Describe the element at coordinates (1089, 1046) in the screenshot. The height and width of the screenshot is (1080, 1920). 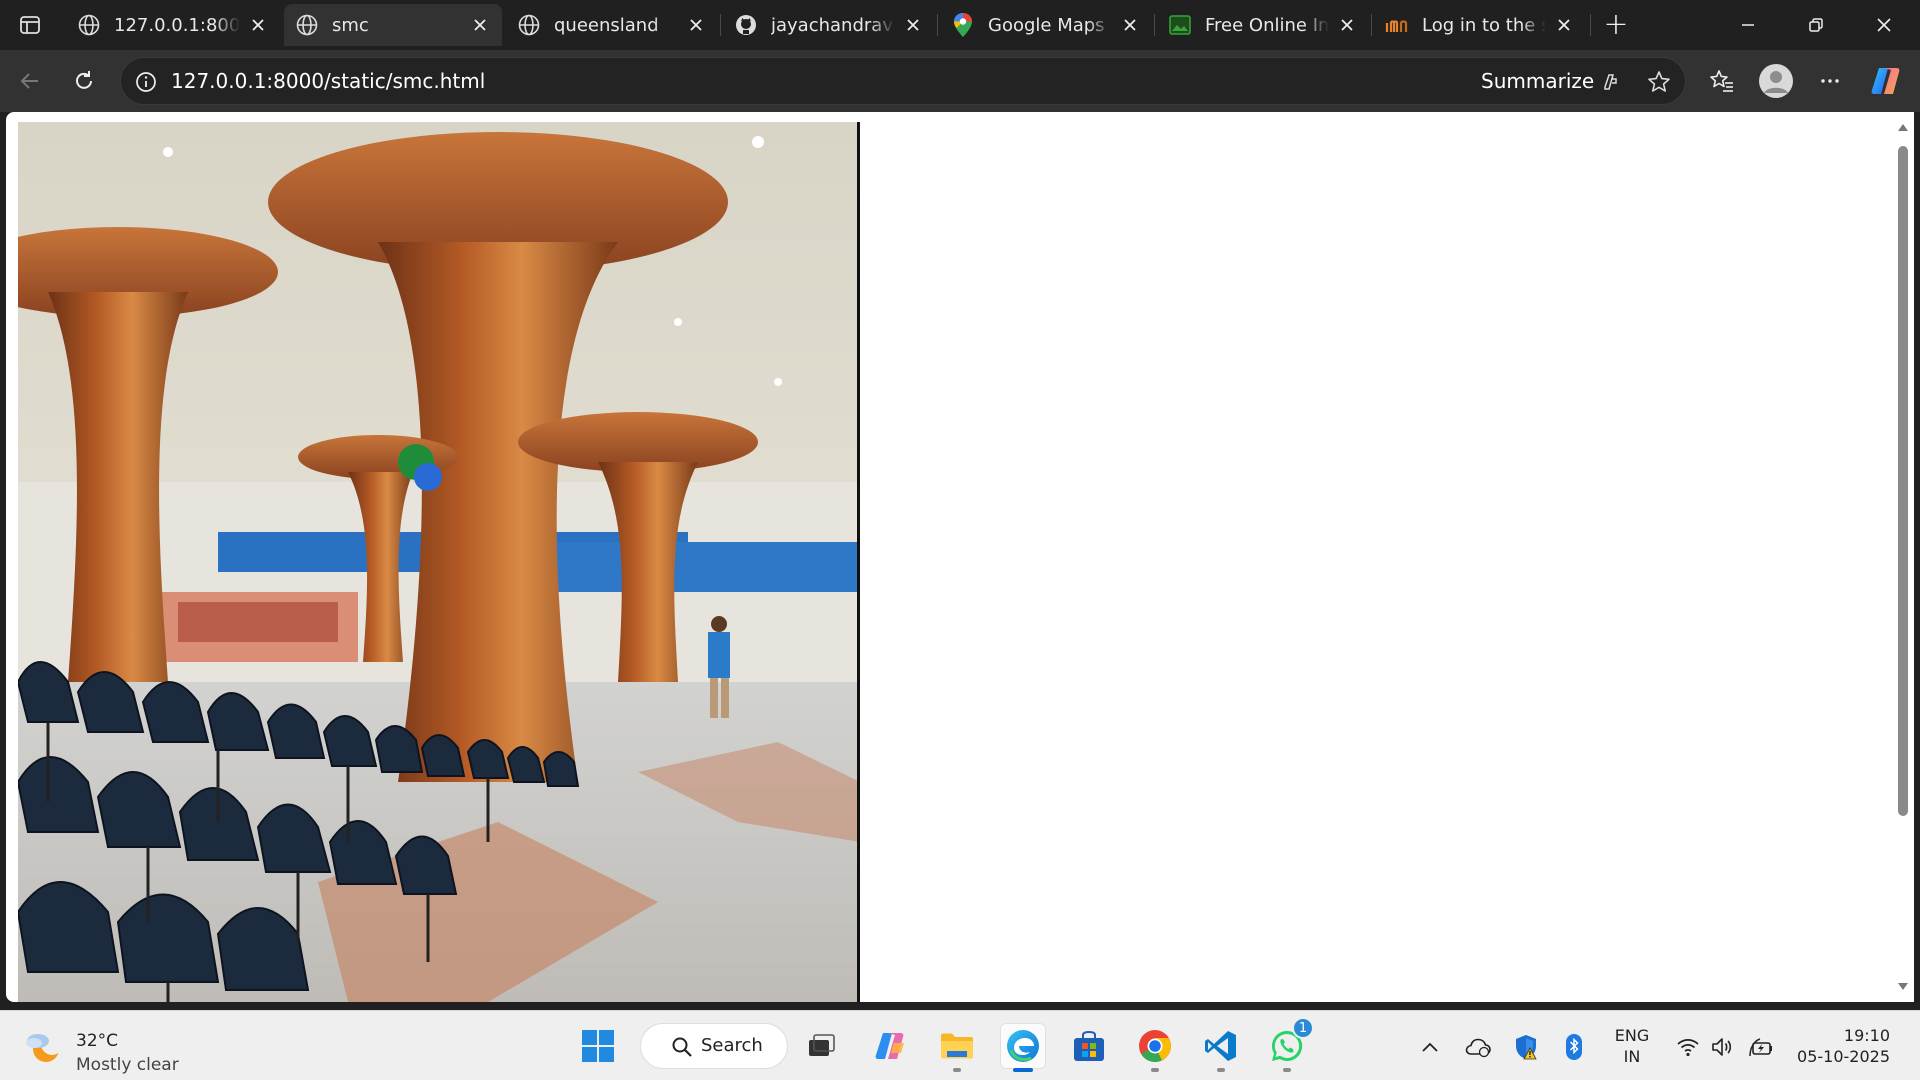
I see `microsoft-store-button` at that location.